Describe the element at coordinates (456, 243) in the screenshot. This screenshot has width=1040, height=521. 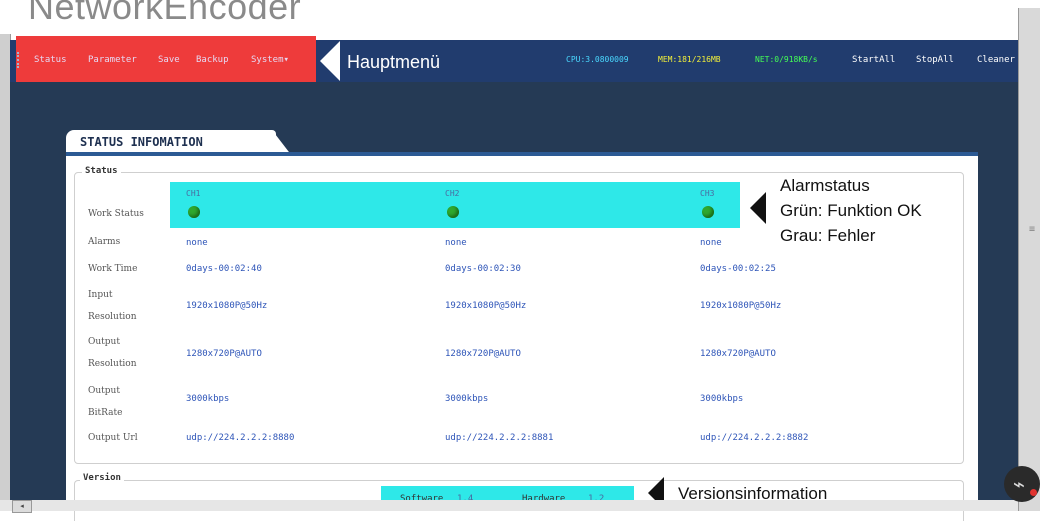
I see `ch2-alarms: none` at that location.